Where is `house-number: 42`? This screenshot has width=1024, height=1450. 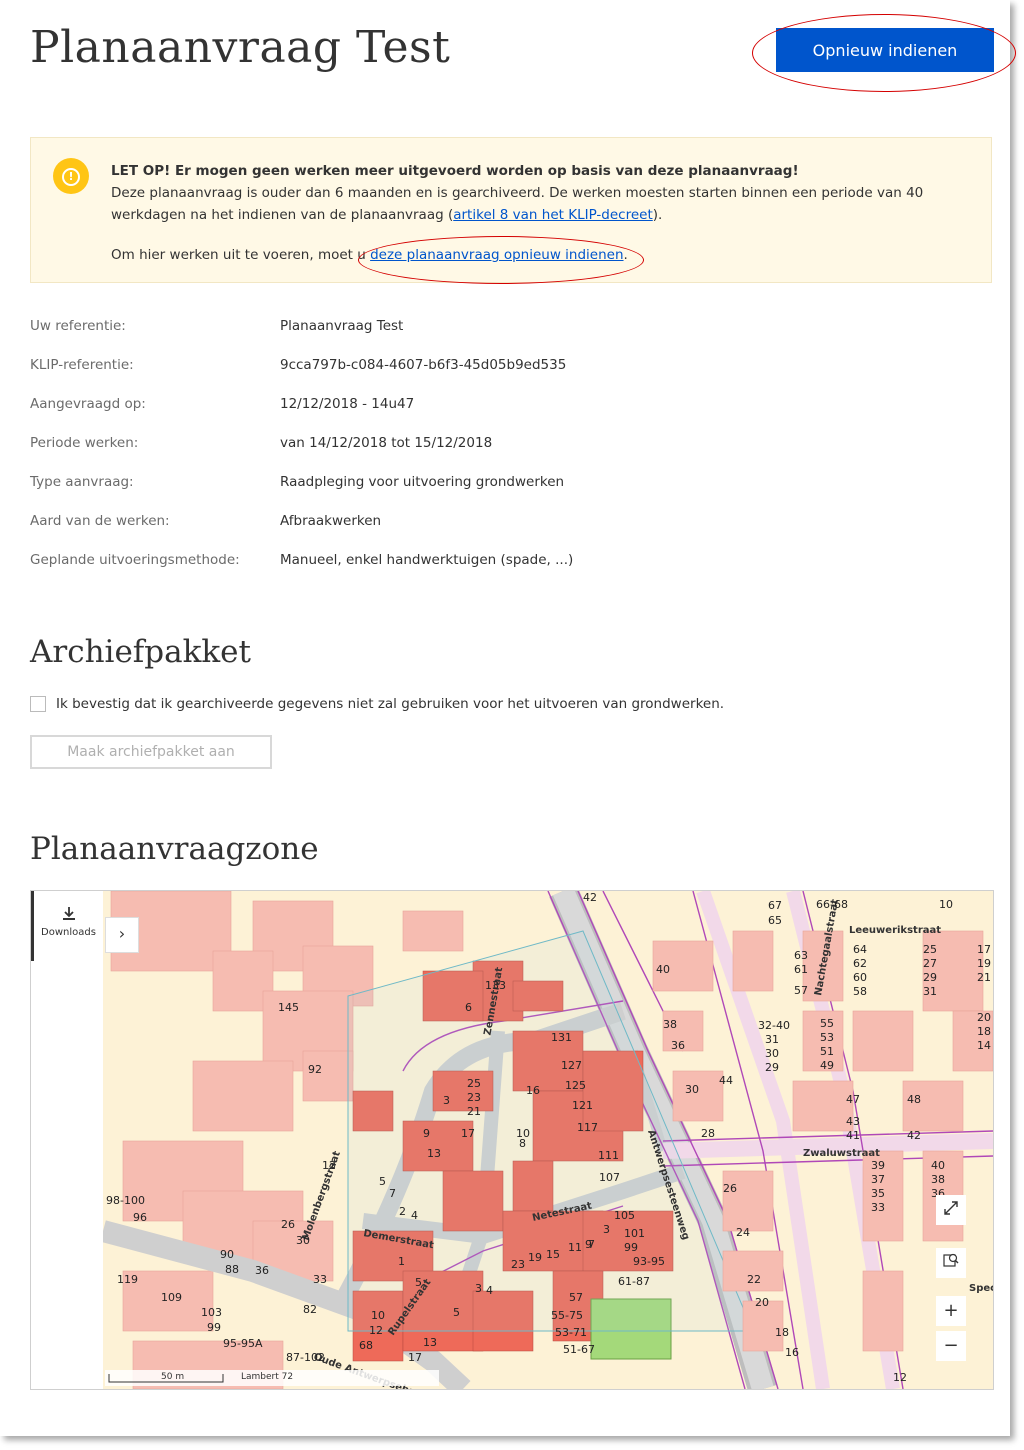 house-number: 42 is located at coordinates (914, 1135).